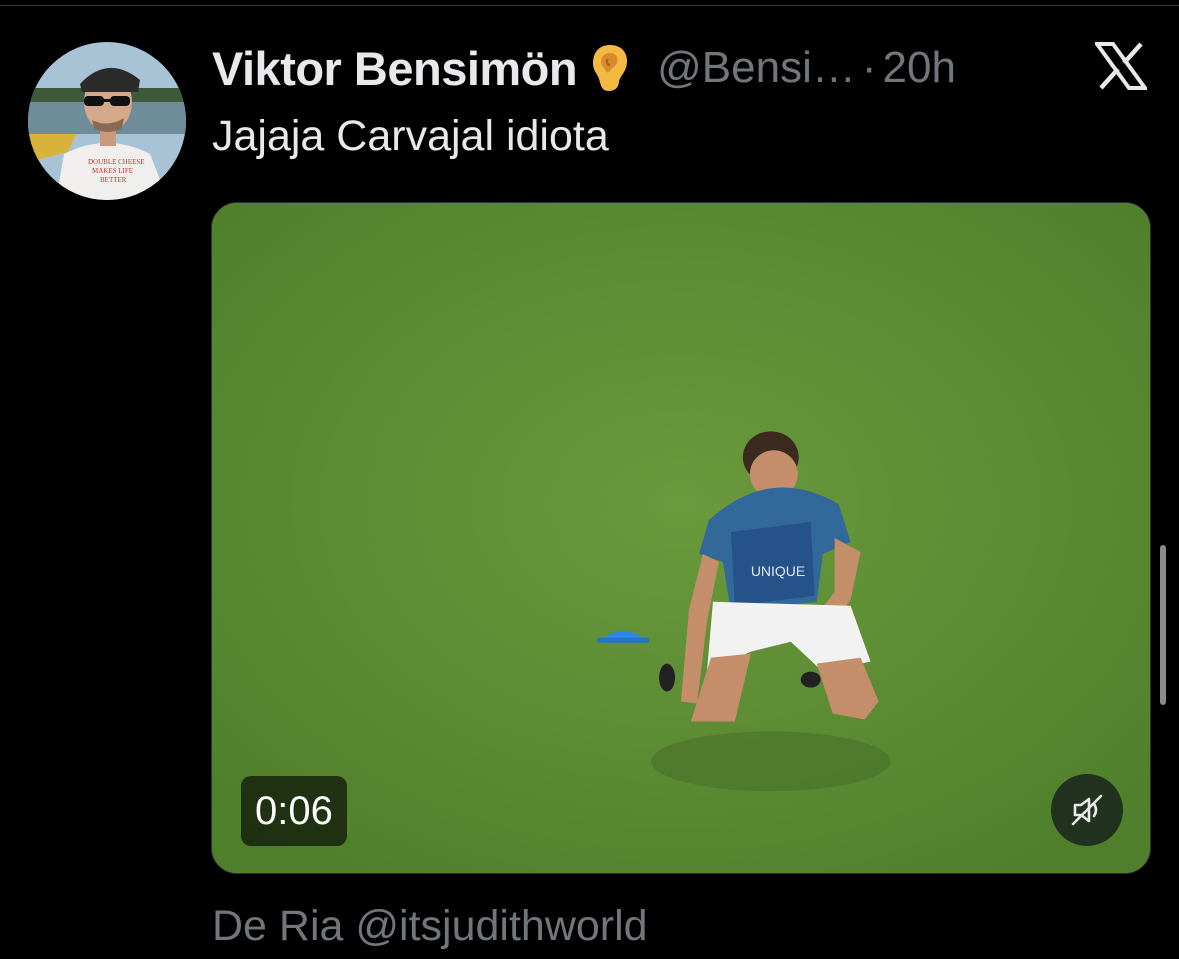 The width and height of the screenshot is (1179, 959). I want to click on avatar-shirt-line-2: MAKES LIFE, so click(112, 171).